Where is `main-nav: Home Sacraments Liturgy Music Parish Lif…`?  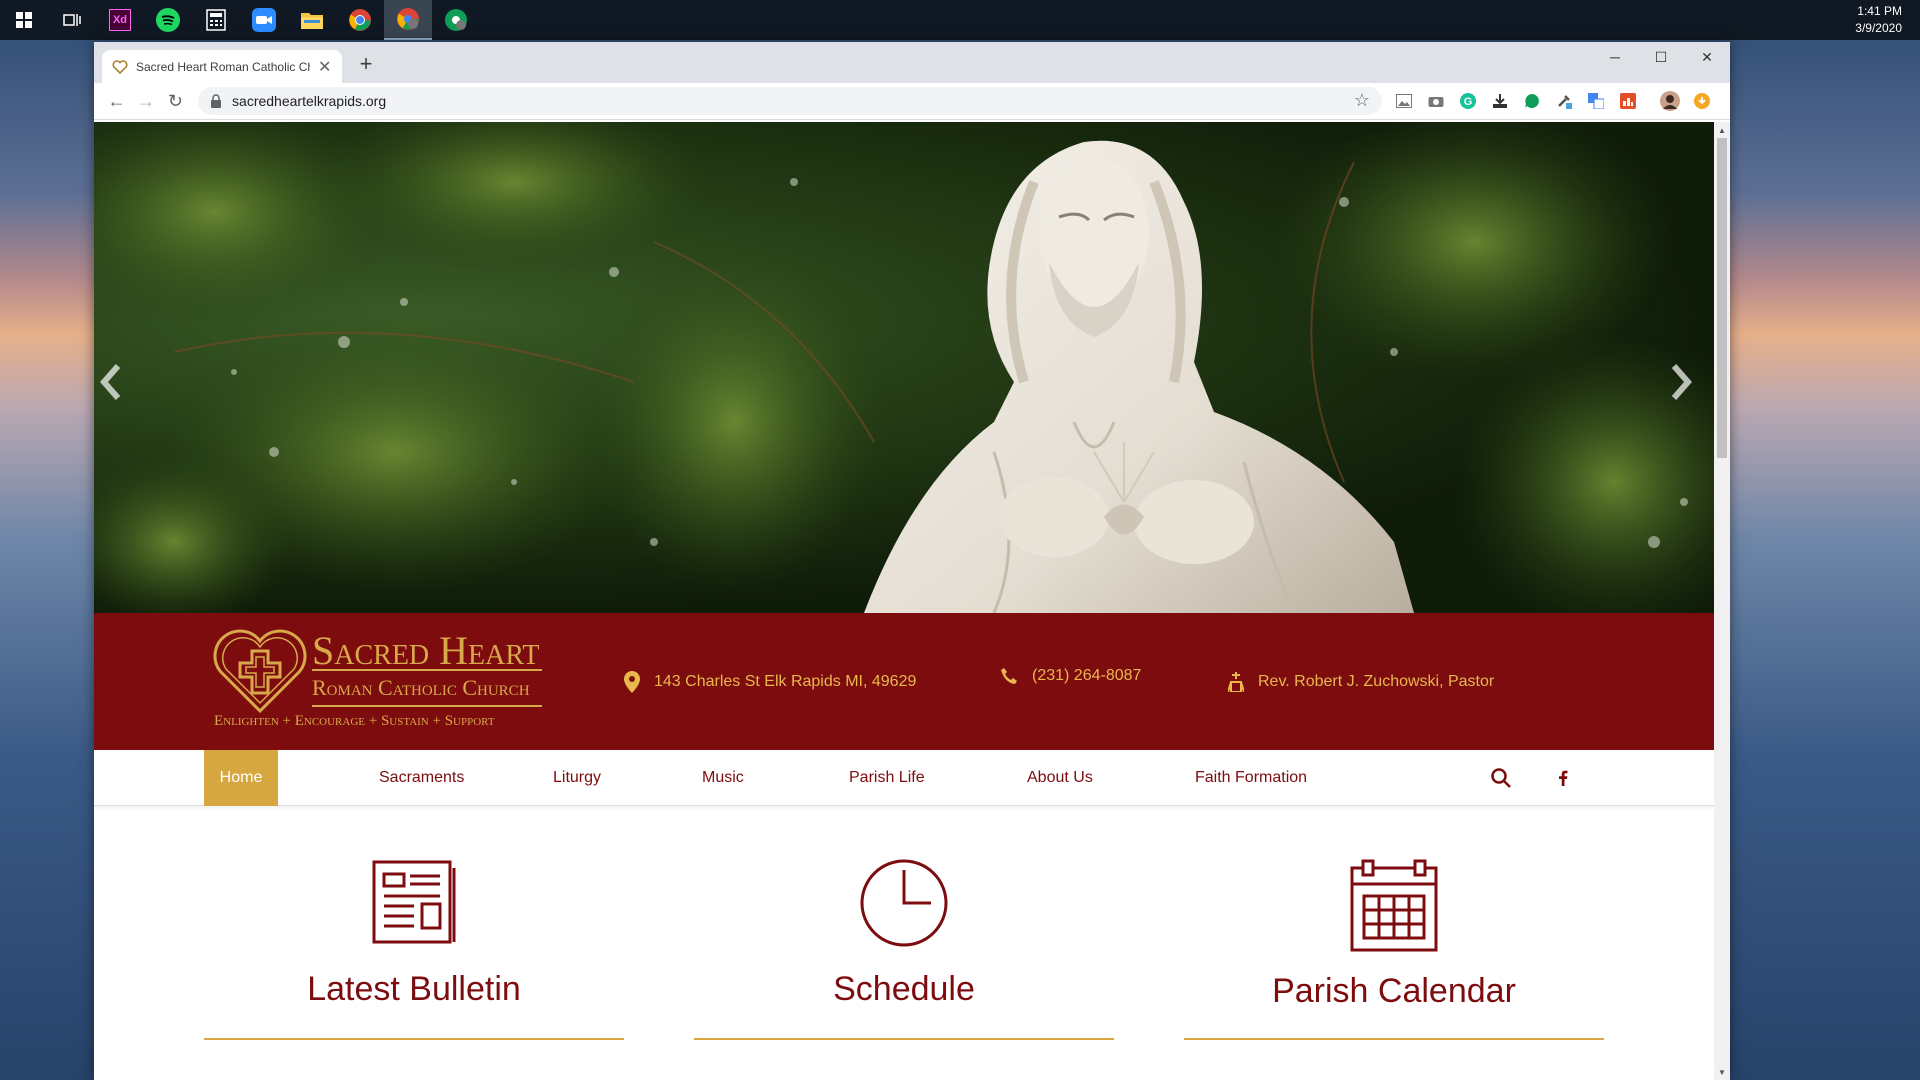 main-nav: Home Sacraments Liturgy Music Parish Lif… is located at coordinates (904, 778).